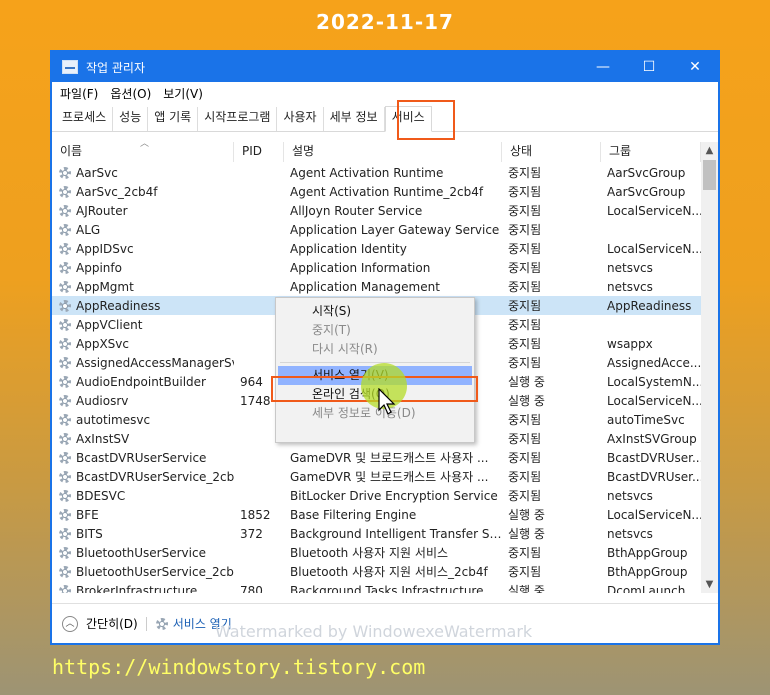 Image resolution: width=770 pixels, height=695 pixels. I want to click on mouse-pointer-icon, so click(387, 401).